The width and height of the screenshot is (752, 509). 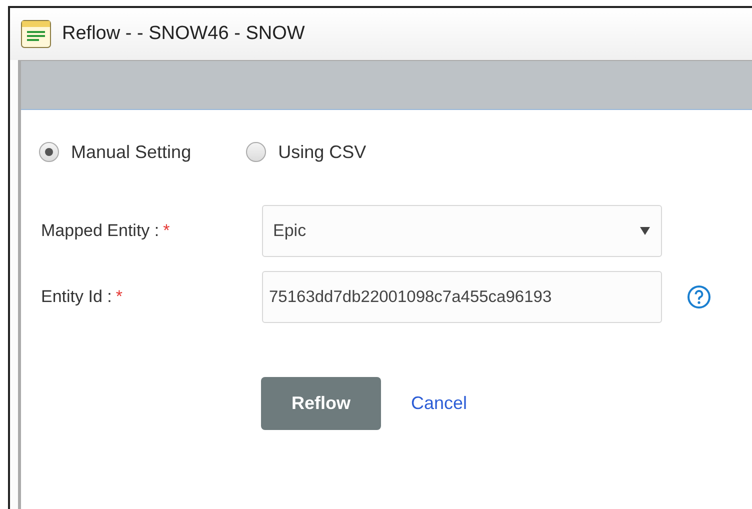 What do you see at coordinates (699, 297) in the screenshot?
I see `help-icon` at bounding box center [699, 297].